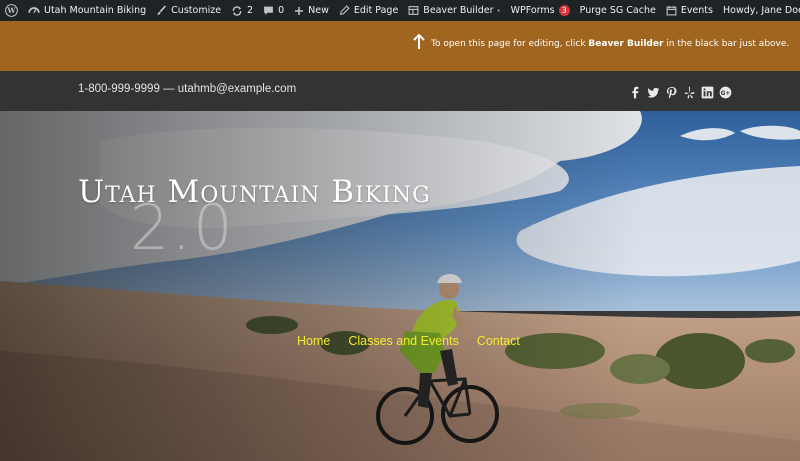 This screenshot has width=800, height=461. What do you see at coordinates (403, 341) in the screenshot?
I see `nav-item-classes-and-events: Classes and Events` at bounding box center [403, 341].